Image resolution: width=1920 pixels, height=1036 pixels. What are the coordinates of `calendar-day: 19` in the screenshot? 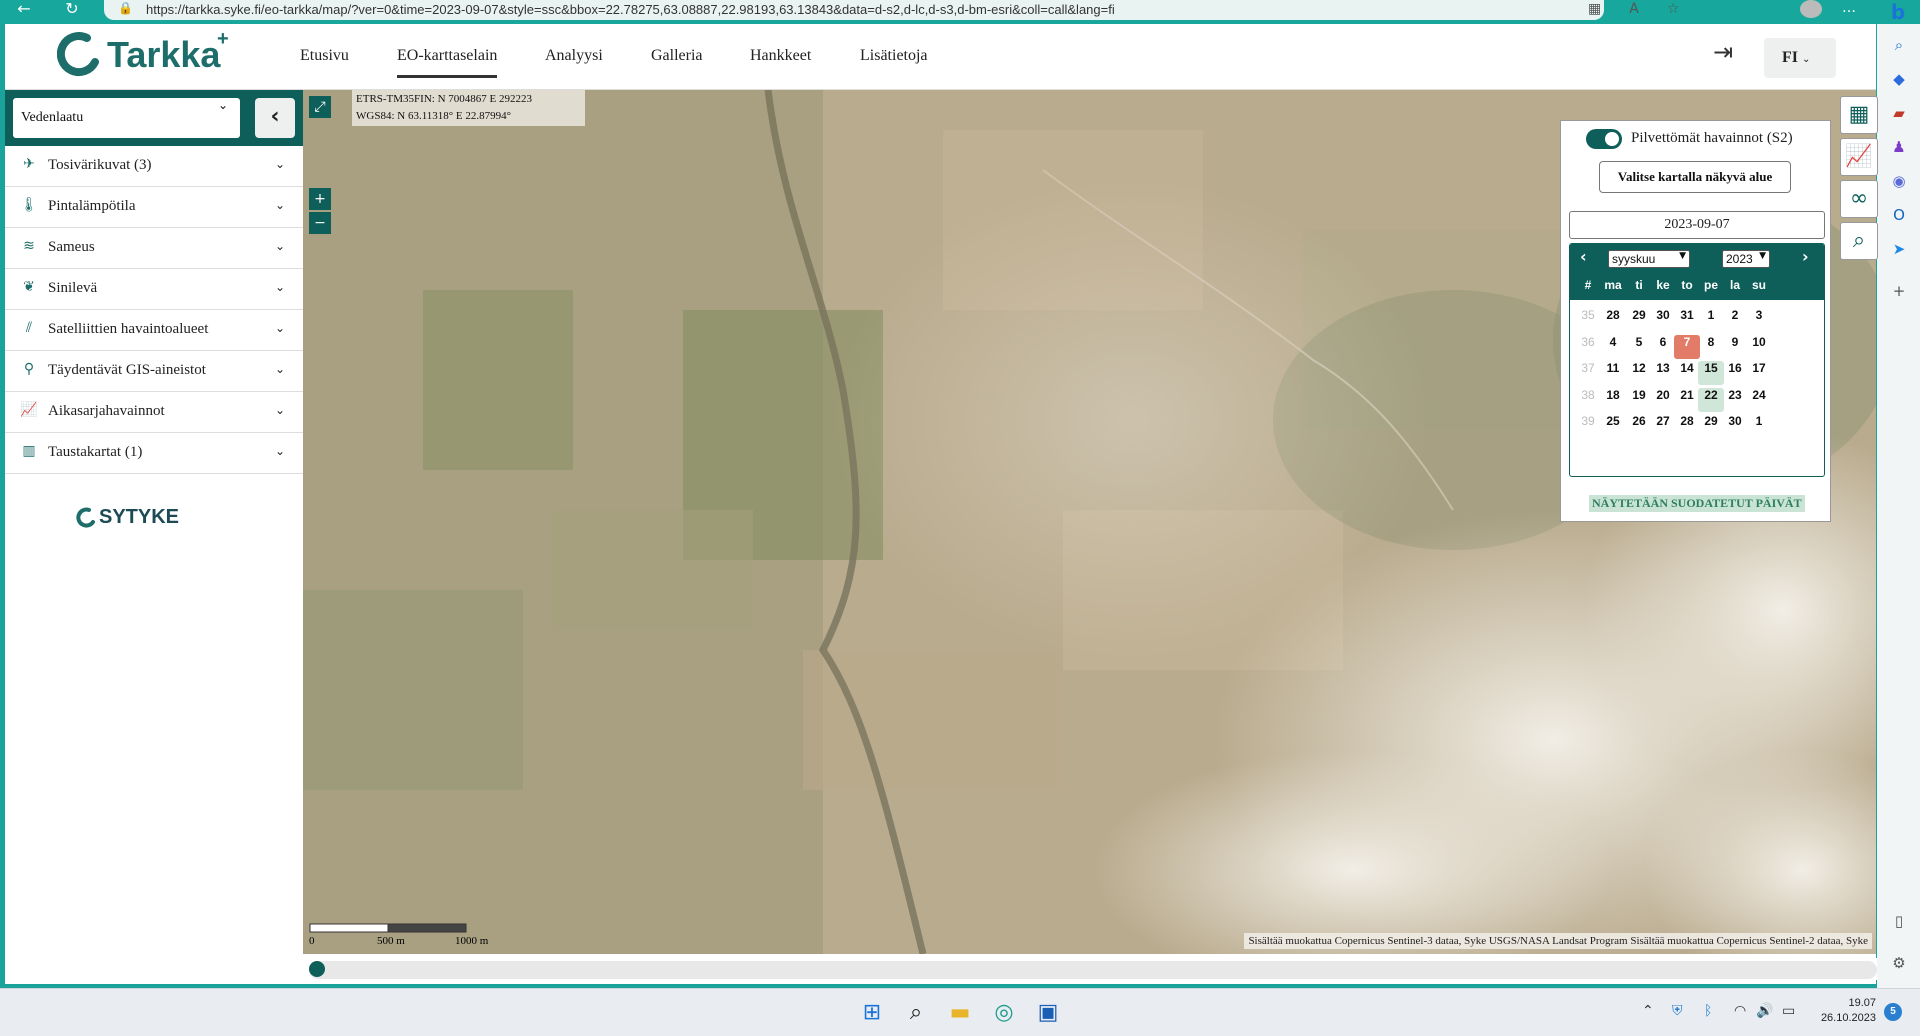 It's located at (1639, 400).